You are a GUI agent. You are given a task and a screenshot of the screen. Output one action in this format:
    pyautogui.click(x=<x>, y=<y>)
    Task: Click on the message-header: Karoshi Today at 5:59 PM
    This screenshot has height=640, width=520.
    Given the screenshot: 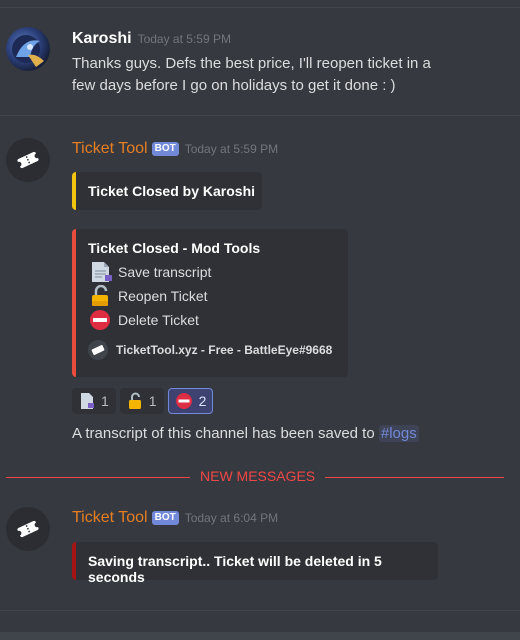 What is the action you would take?
    pyautogui.click(x=151, y=39)
    